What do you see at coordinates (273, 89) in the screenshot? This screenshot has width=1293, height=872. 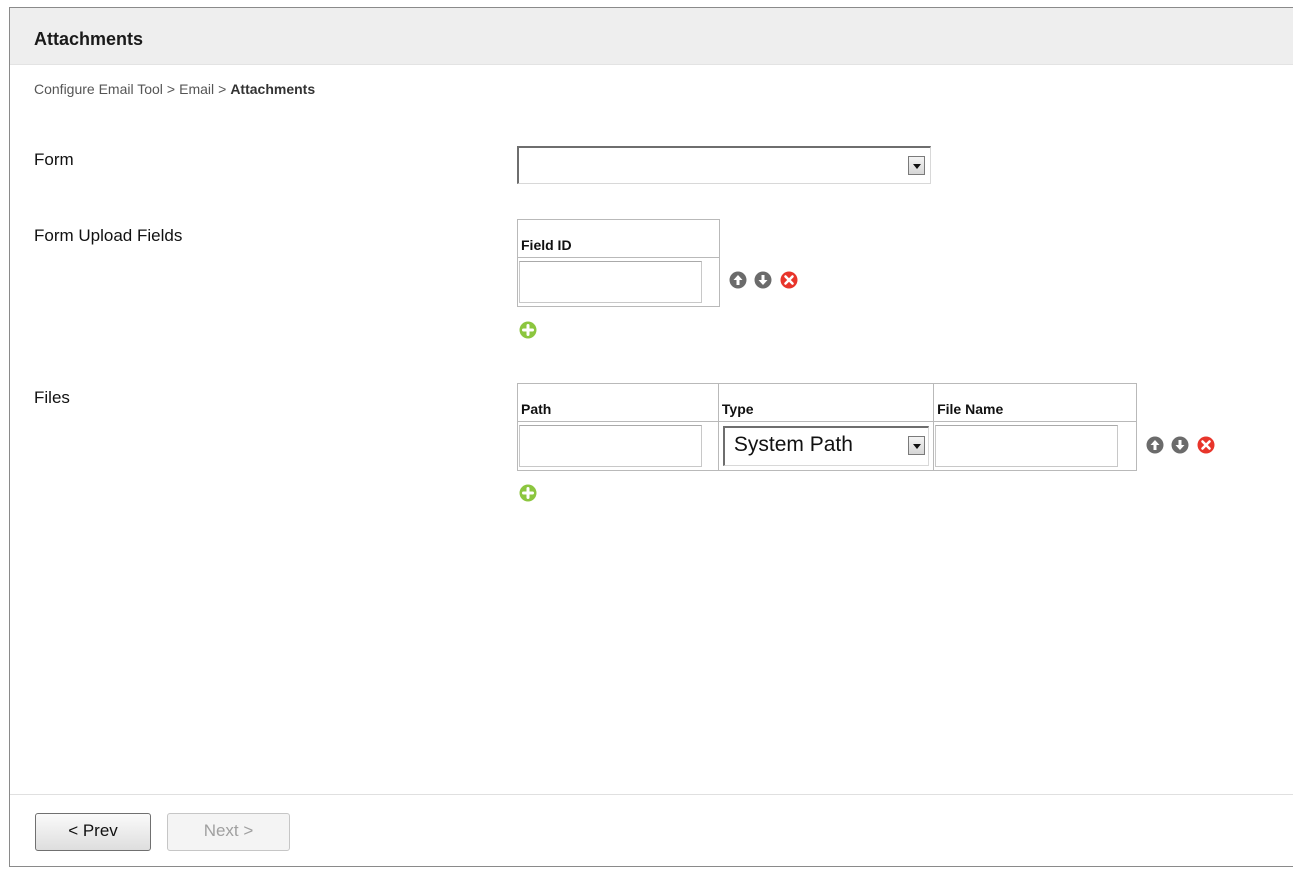 I see `breadcrumb-current: Attachments` at bounding box center [273, 89].